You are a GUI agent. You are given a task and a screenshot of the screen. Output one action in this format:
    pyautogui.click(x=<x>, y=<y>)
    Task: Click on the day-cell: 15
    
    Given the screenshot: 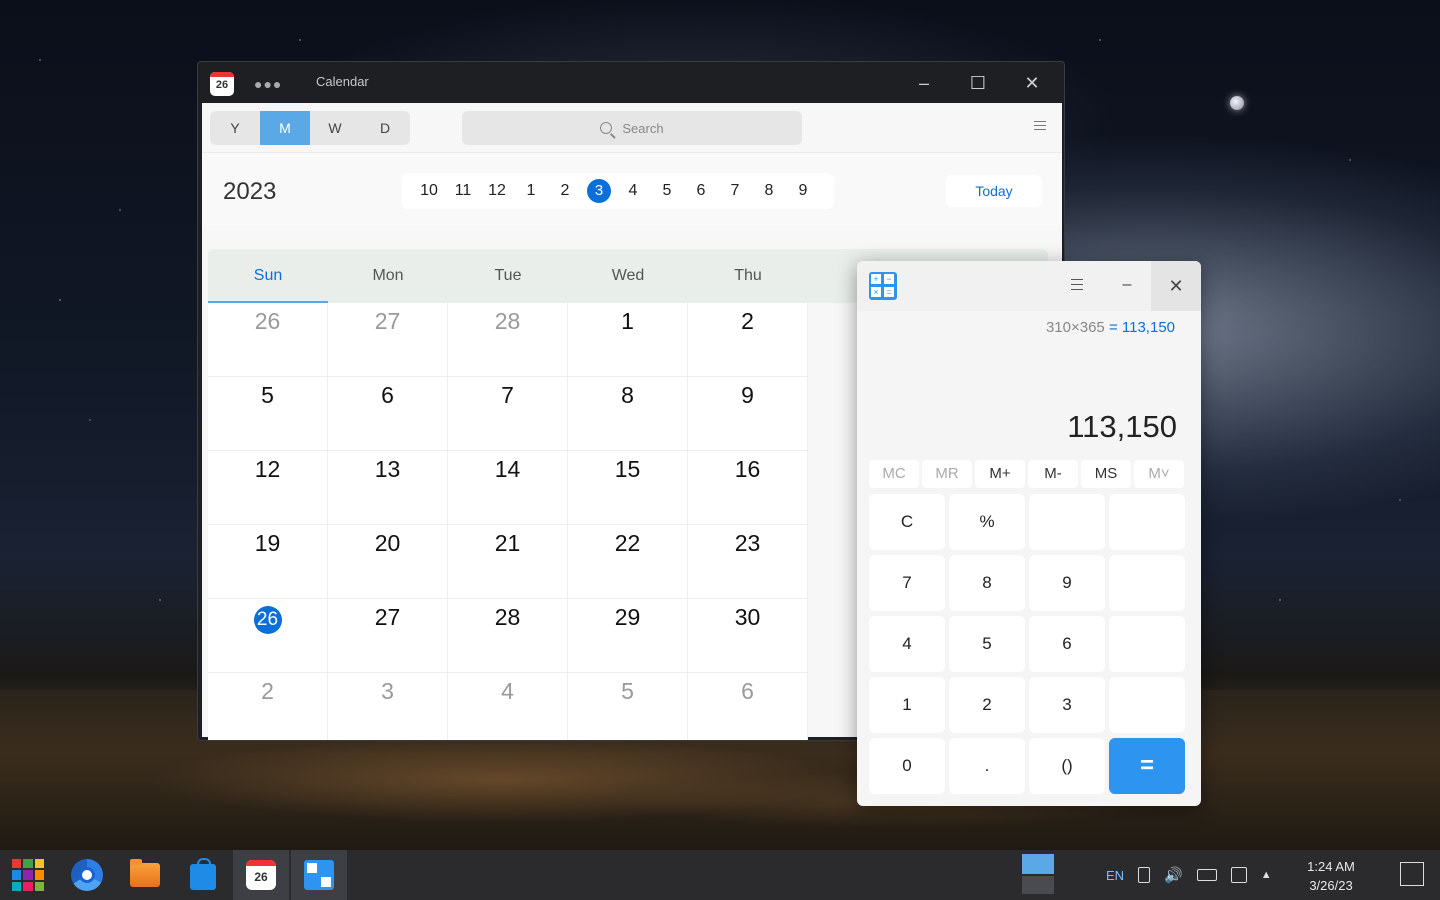 What is the action you would take?
    pyautogui.click(x=628, y=488)
    